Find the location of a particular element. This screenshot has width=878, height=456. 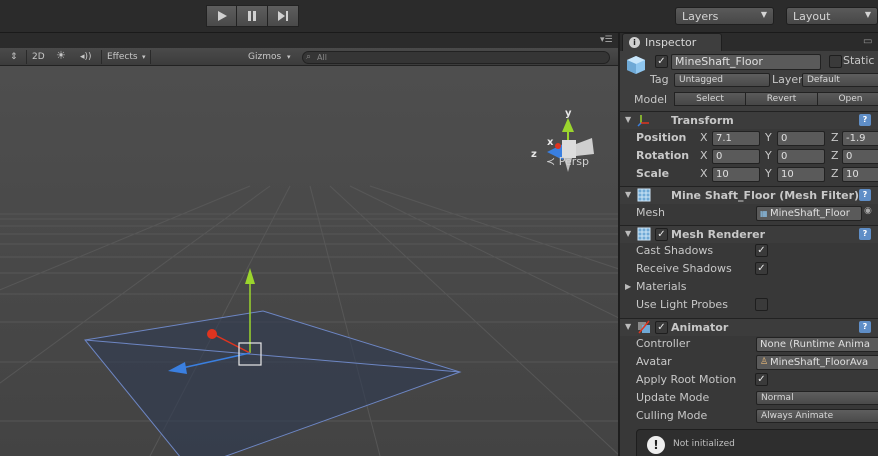

animator-enabled-checkbox: ✓ is located at coordinates (661, 327).